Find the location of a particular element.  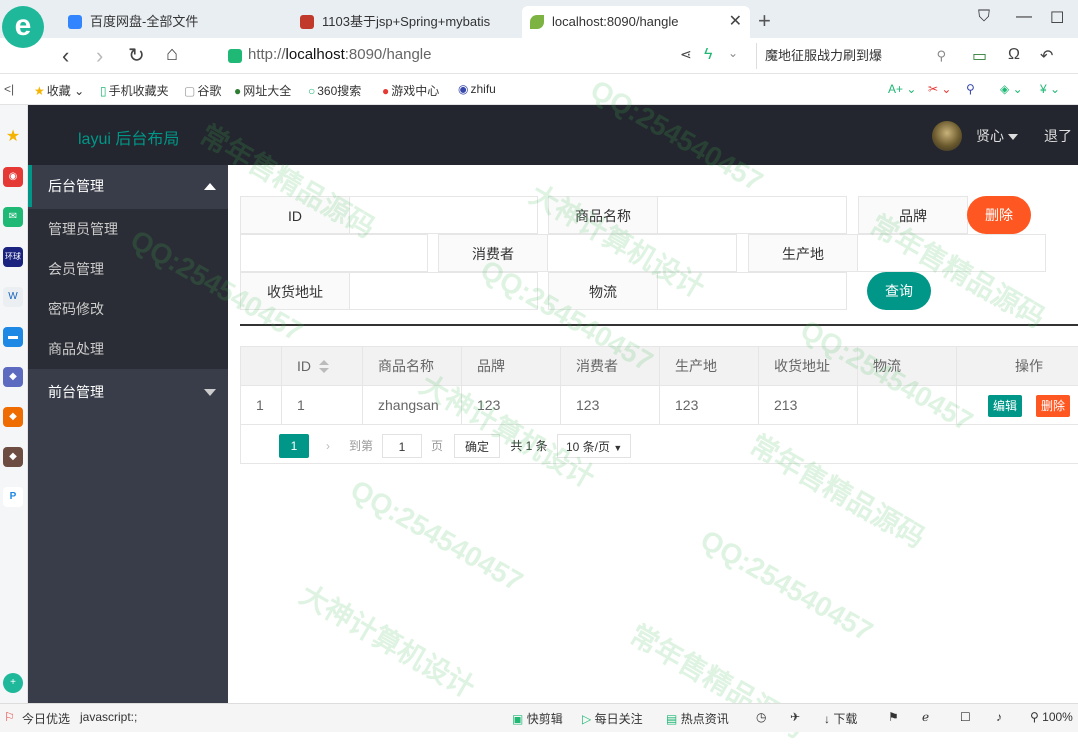

row-delete-button: 删除 is located at coordinates (1053, 406).